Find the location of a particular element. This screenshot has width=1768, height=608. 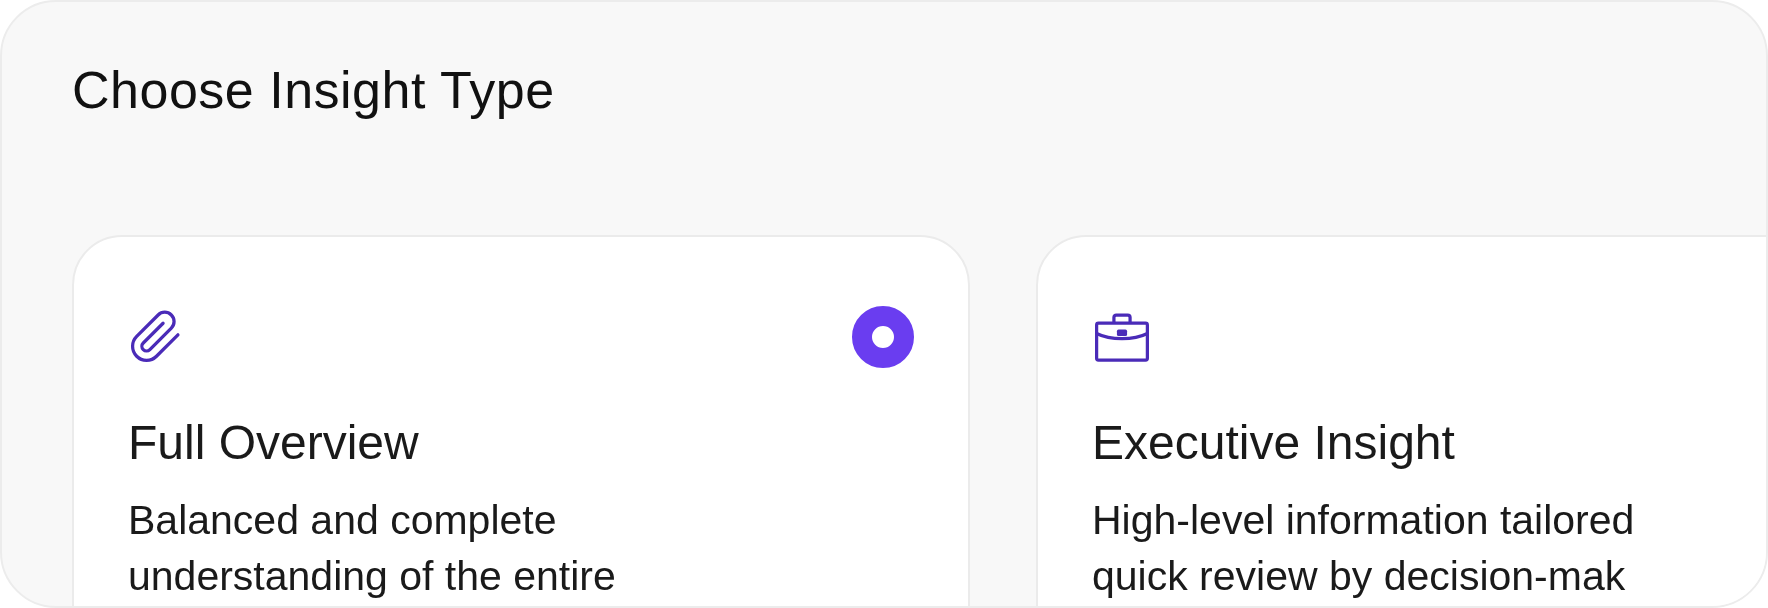

option-title: Executive Insight is located at coordinates (1274, 442).